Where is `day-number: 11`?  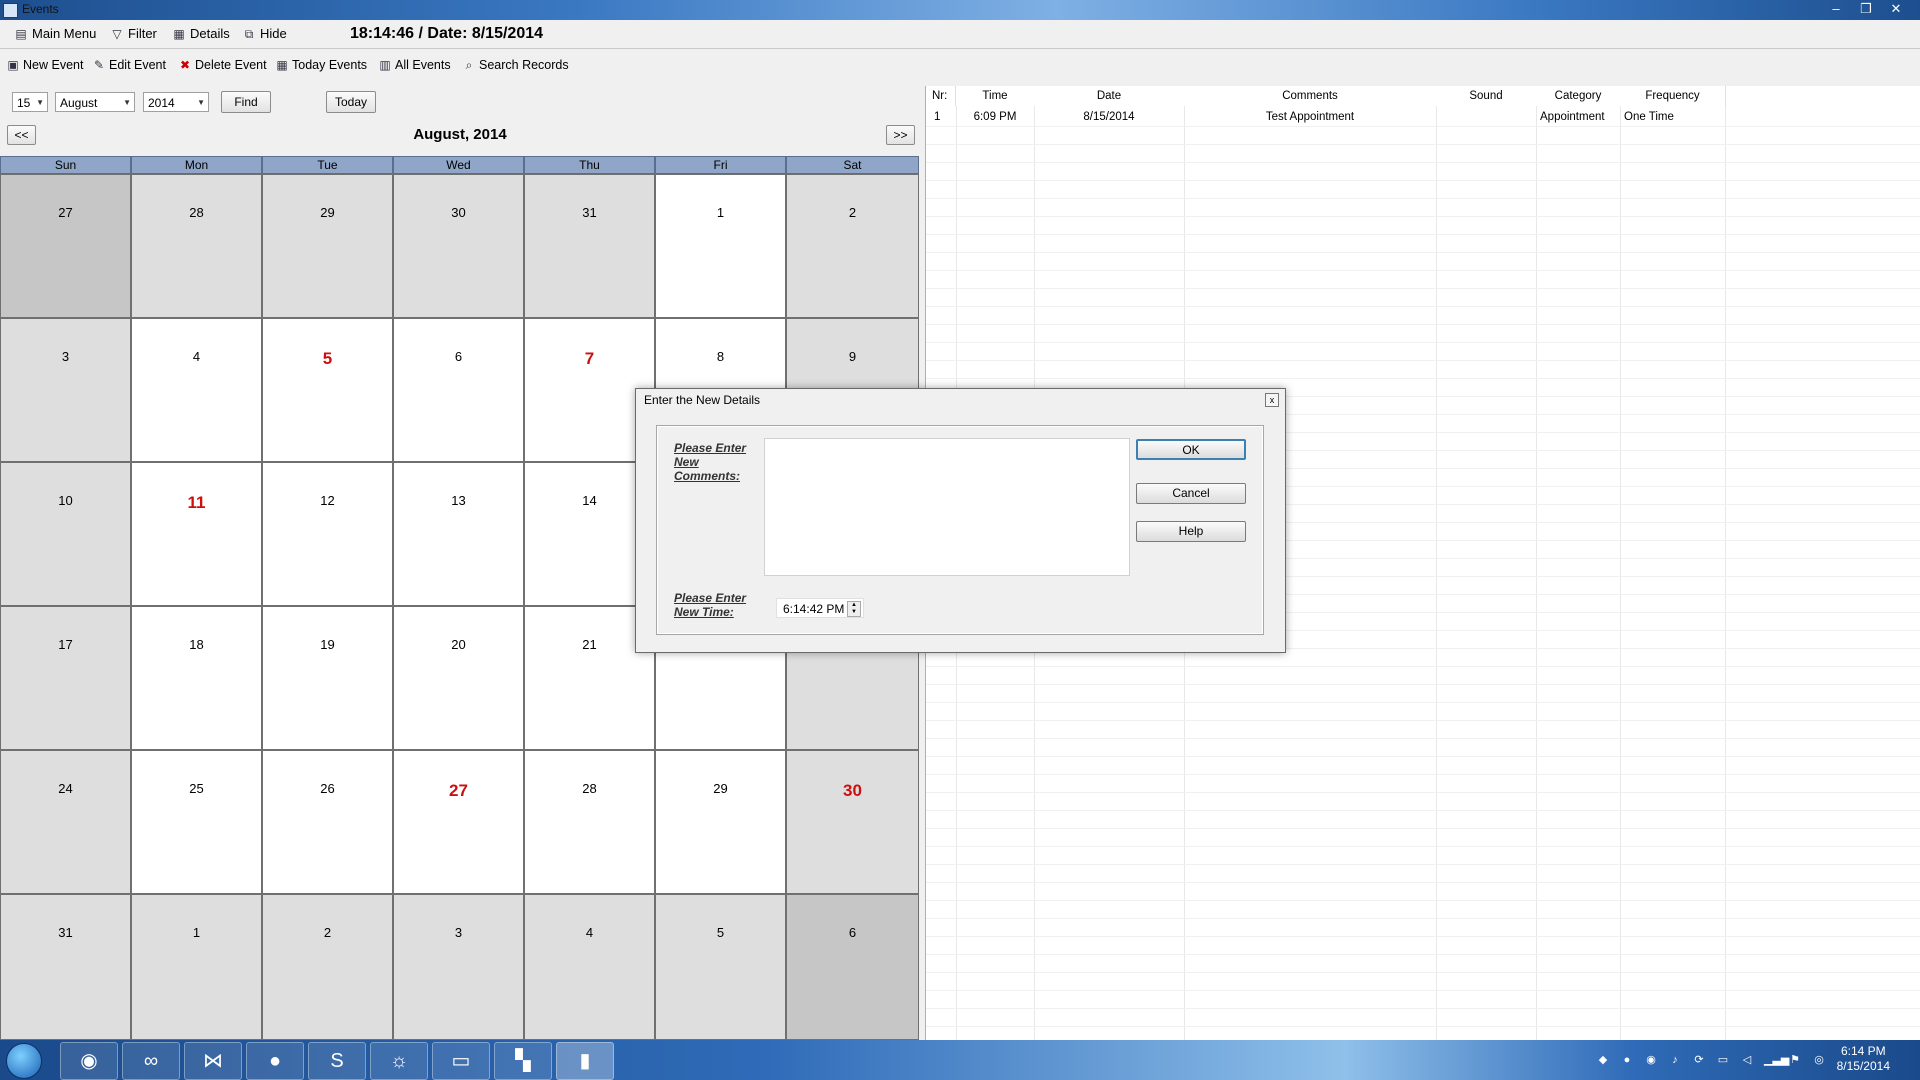 day-number: 11 is located at coordinates (196, 502).